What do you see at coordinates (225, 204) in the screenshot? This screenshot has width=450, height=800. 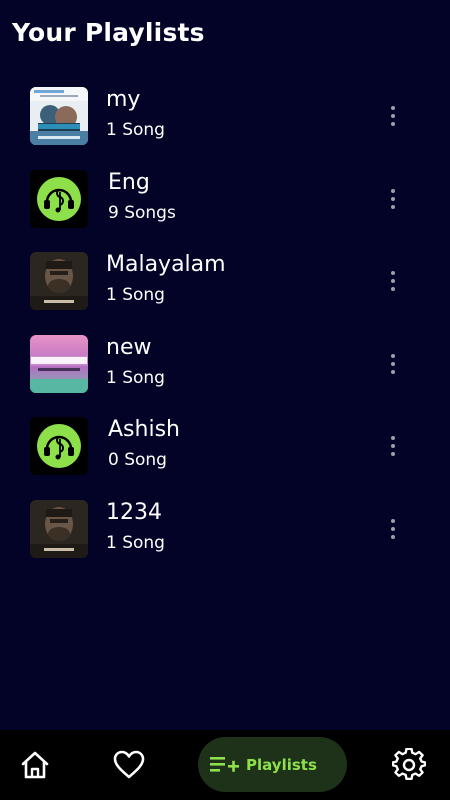 I see `playlist-item-eng: Eng 9 Songs` at bounding box center [225, 204].